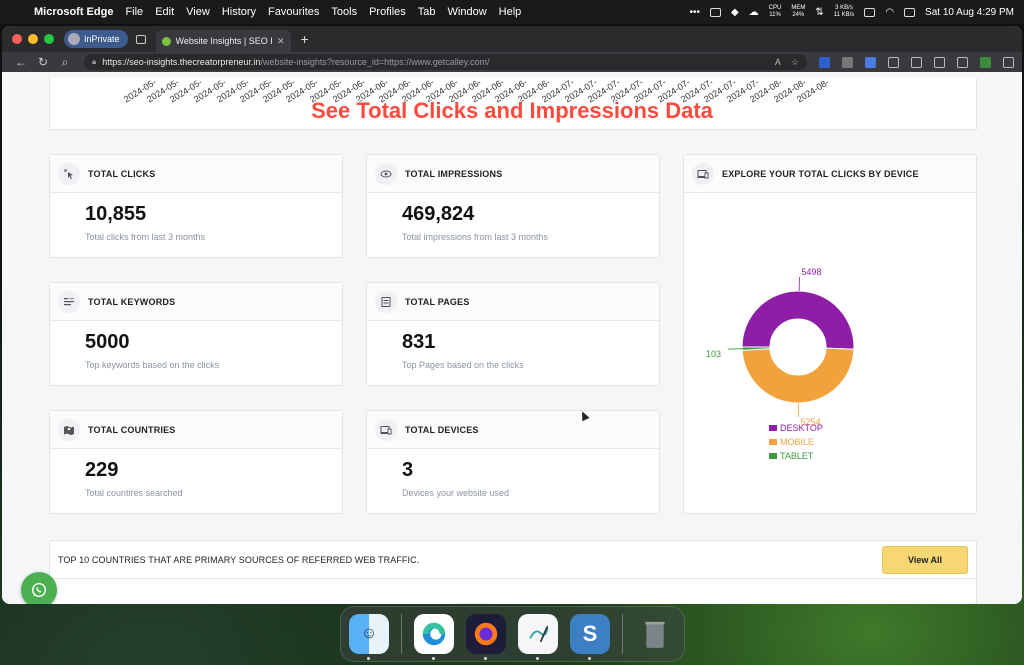  What do you see at coordinates (116, 214) in the screenshot?
I see `total-clicks-value: 10,855` at bounding box center [116, 214].